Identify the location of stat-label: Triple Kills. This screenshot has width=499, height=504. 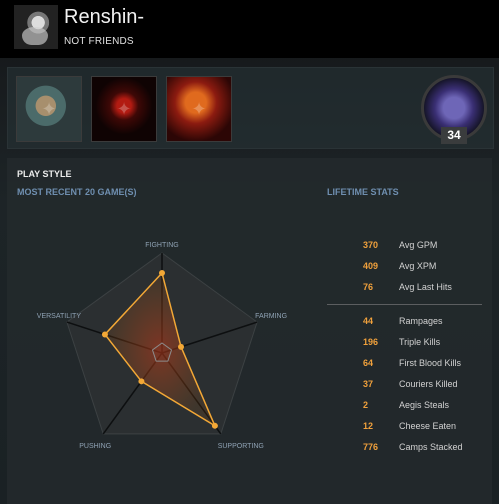
(420, 342).